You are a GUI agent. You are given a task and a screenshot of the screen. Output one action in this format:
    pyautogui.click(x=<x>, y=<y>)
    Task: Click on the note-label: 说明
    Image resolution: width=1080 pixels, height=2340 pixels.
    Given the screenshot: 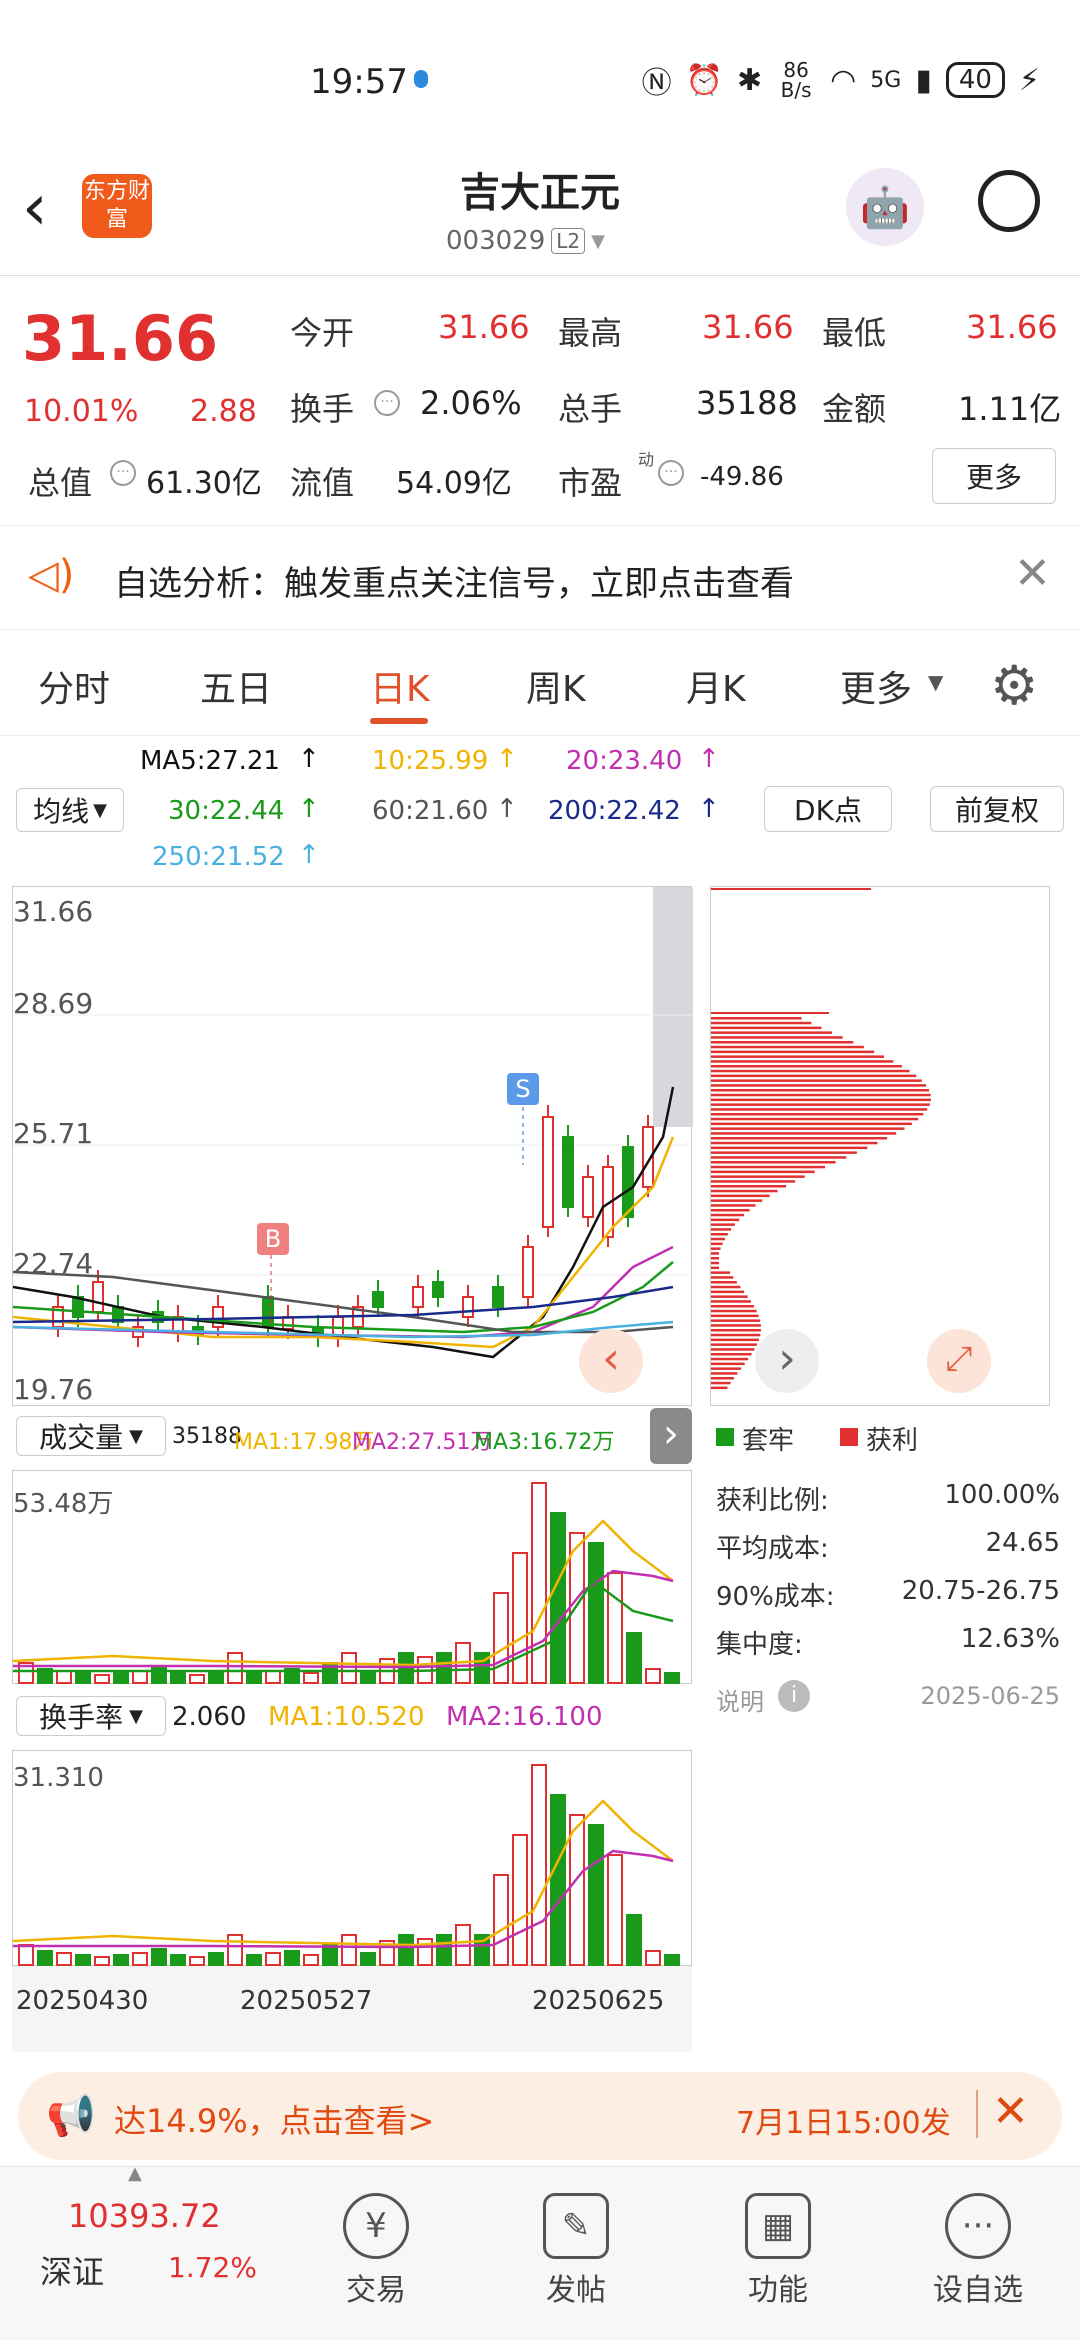 What is the action you would take?
    pyautogui.click(x=740, y=1699)
    